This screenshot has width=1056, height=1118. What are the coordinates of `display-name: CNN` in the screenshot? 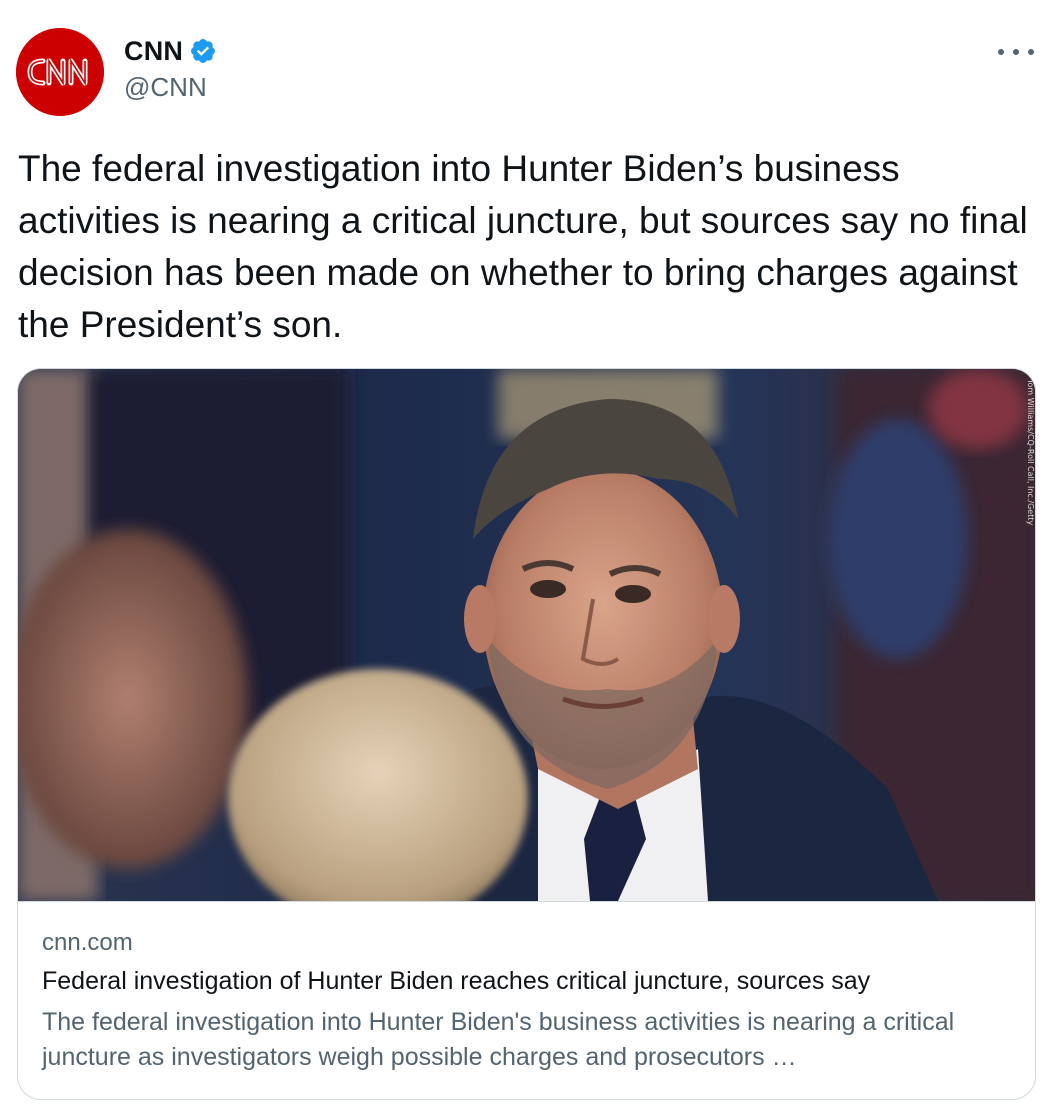 It's located at (153, 51).